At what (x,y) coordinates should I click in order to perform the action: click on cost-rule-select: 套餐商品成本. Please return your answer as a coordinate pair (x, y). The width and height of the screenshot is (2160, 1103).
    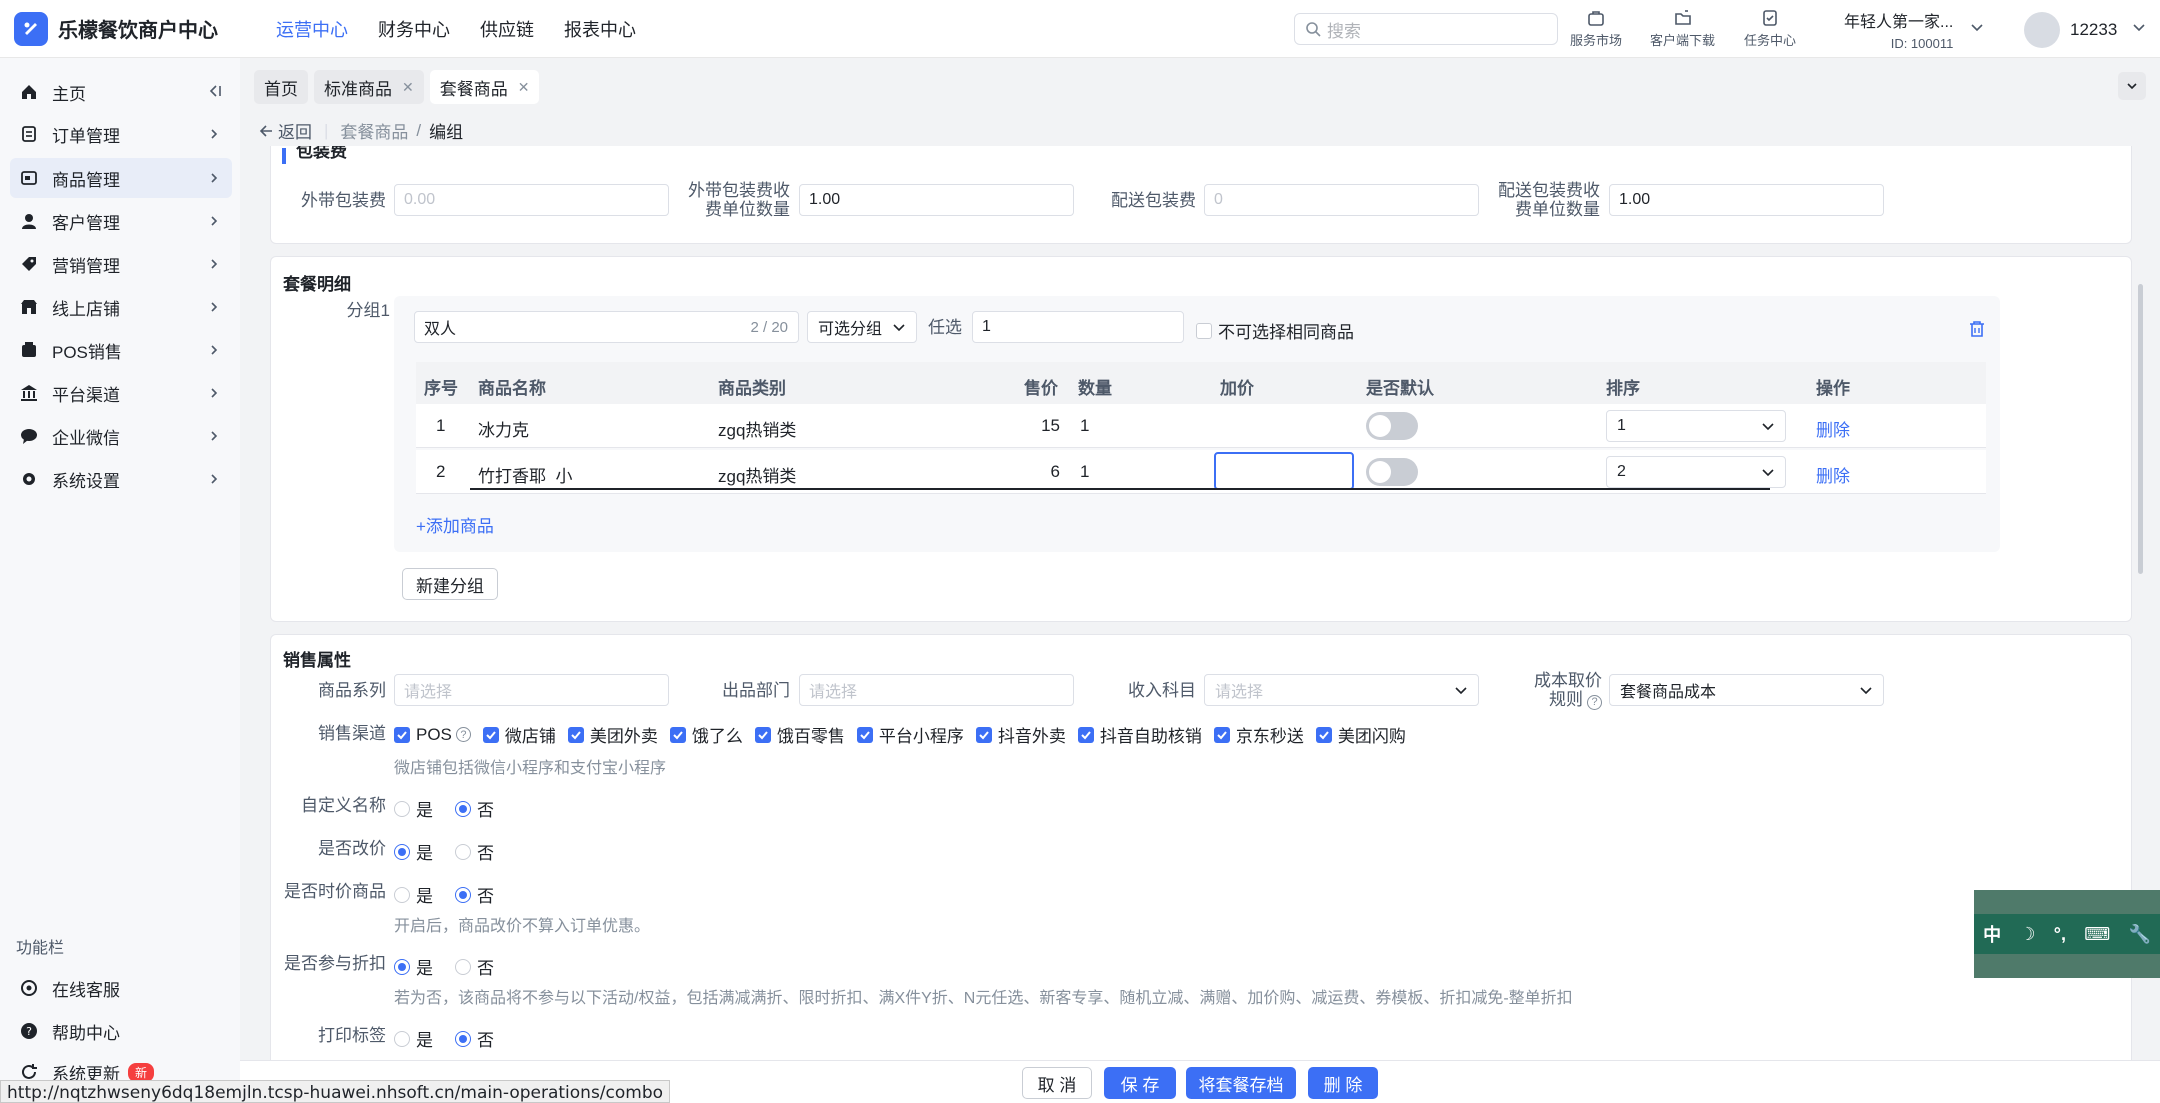
    Looking at the image, I should click on (1746, 690).